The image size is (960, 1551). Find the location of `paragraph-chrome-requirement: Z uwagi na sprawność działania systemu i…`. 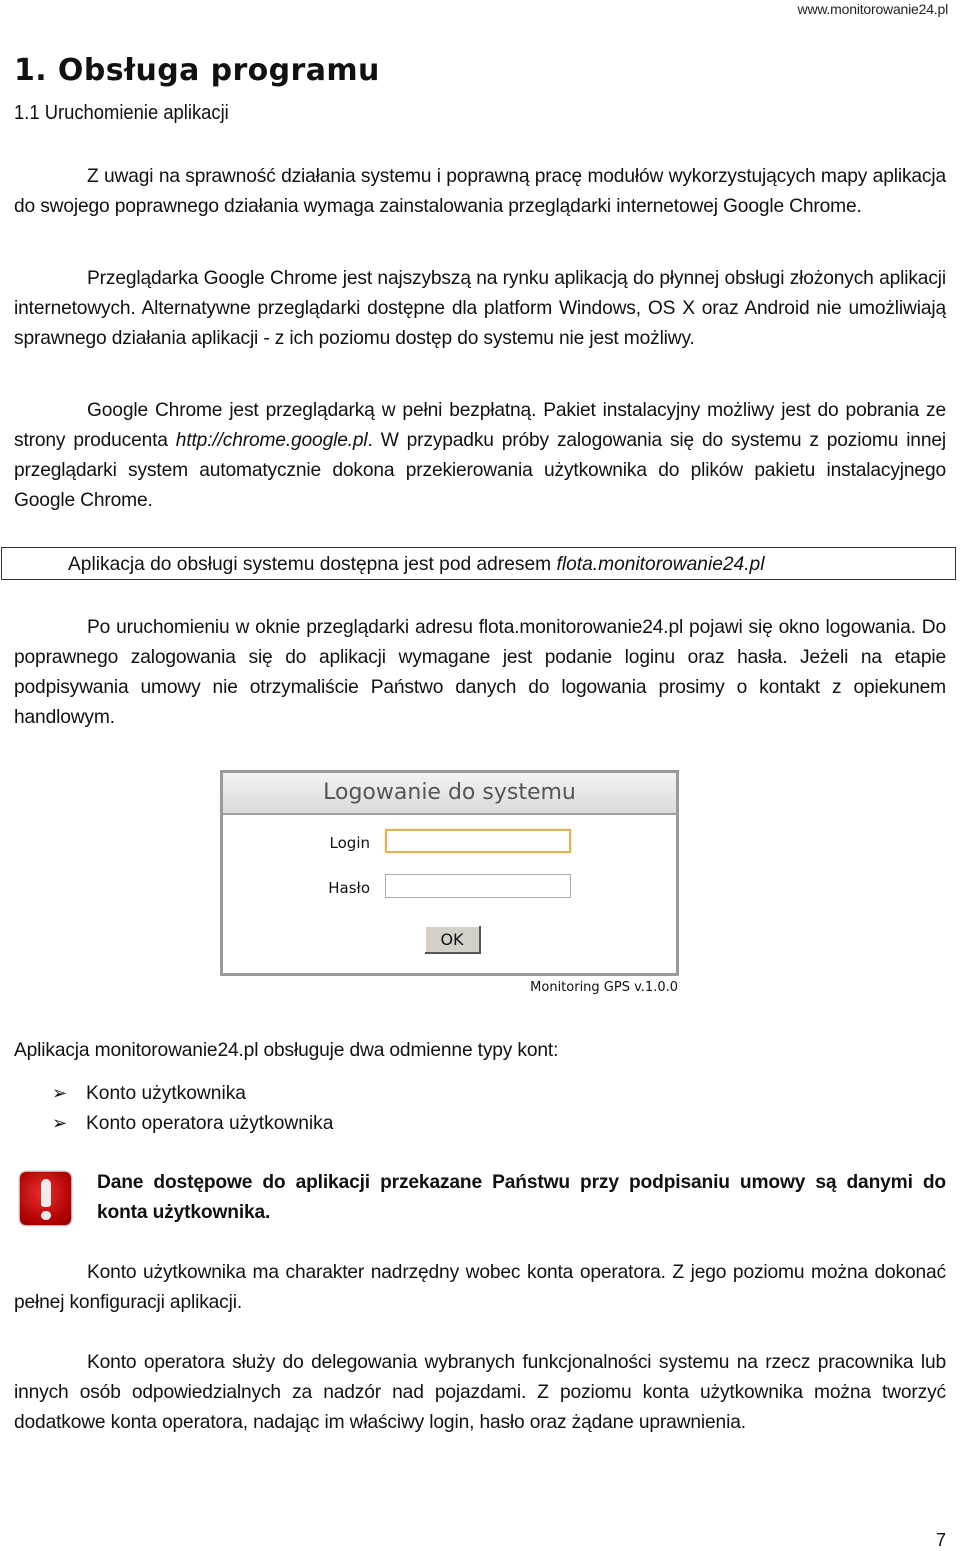

paragraph-chrome-requirement: Z uwagi na sprawność działania systemu i… is located at coordinates (480, 192).